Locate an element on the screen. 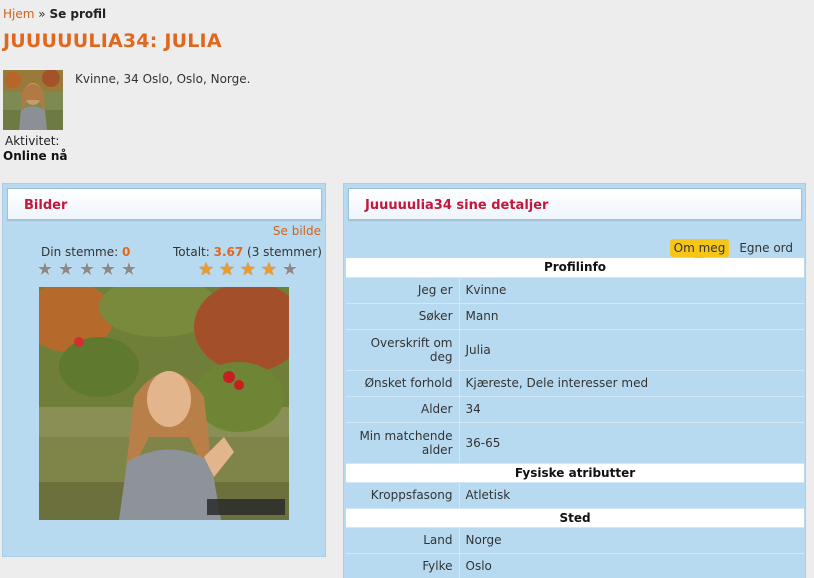  see-photo-link: Se bilde is located at coordinates (297, 231).